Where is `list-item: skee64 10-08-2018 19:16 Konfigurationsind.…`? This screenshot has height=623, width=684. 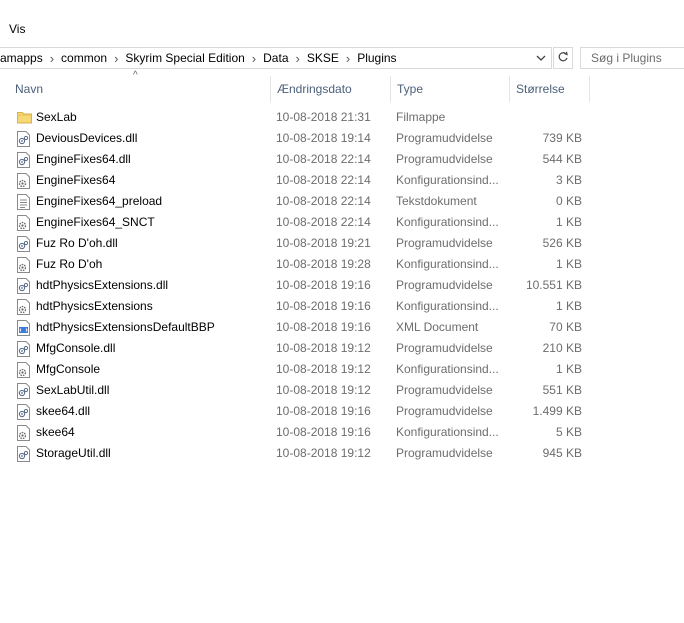
list-item: skee64 10-08-2018 19:16 Konfigurationsind.… is located at coordinates (342, 432).